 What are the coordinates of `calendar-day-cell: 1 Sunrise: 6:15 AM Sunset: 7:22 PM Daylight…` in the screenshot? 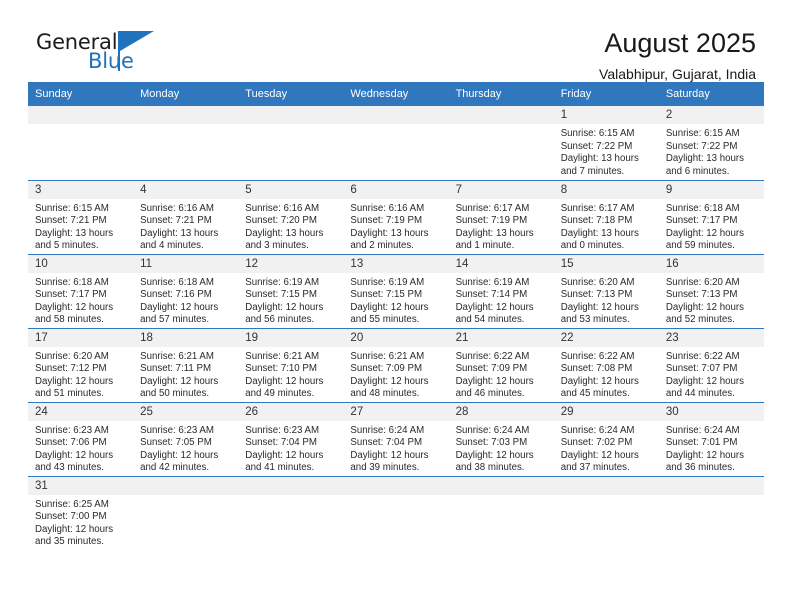 It's located at (606, 143).